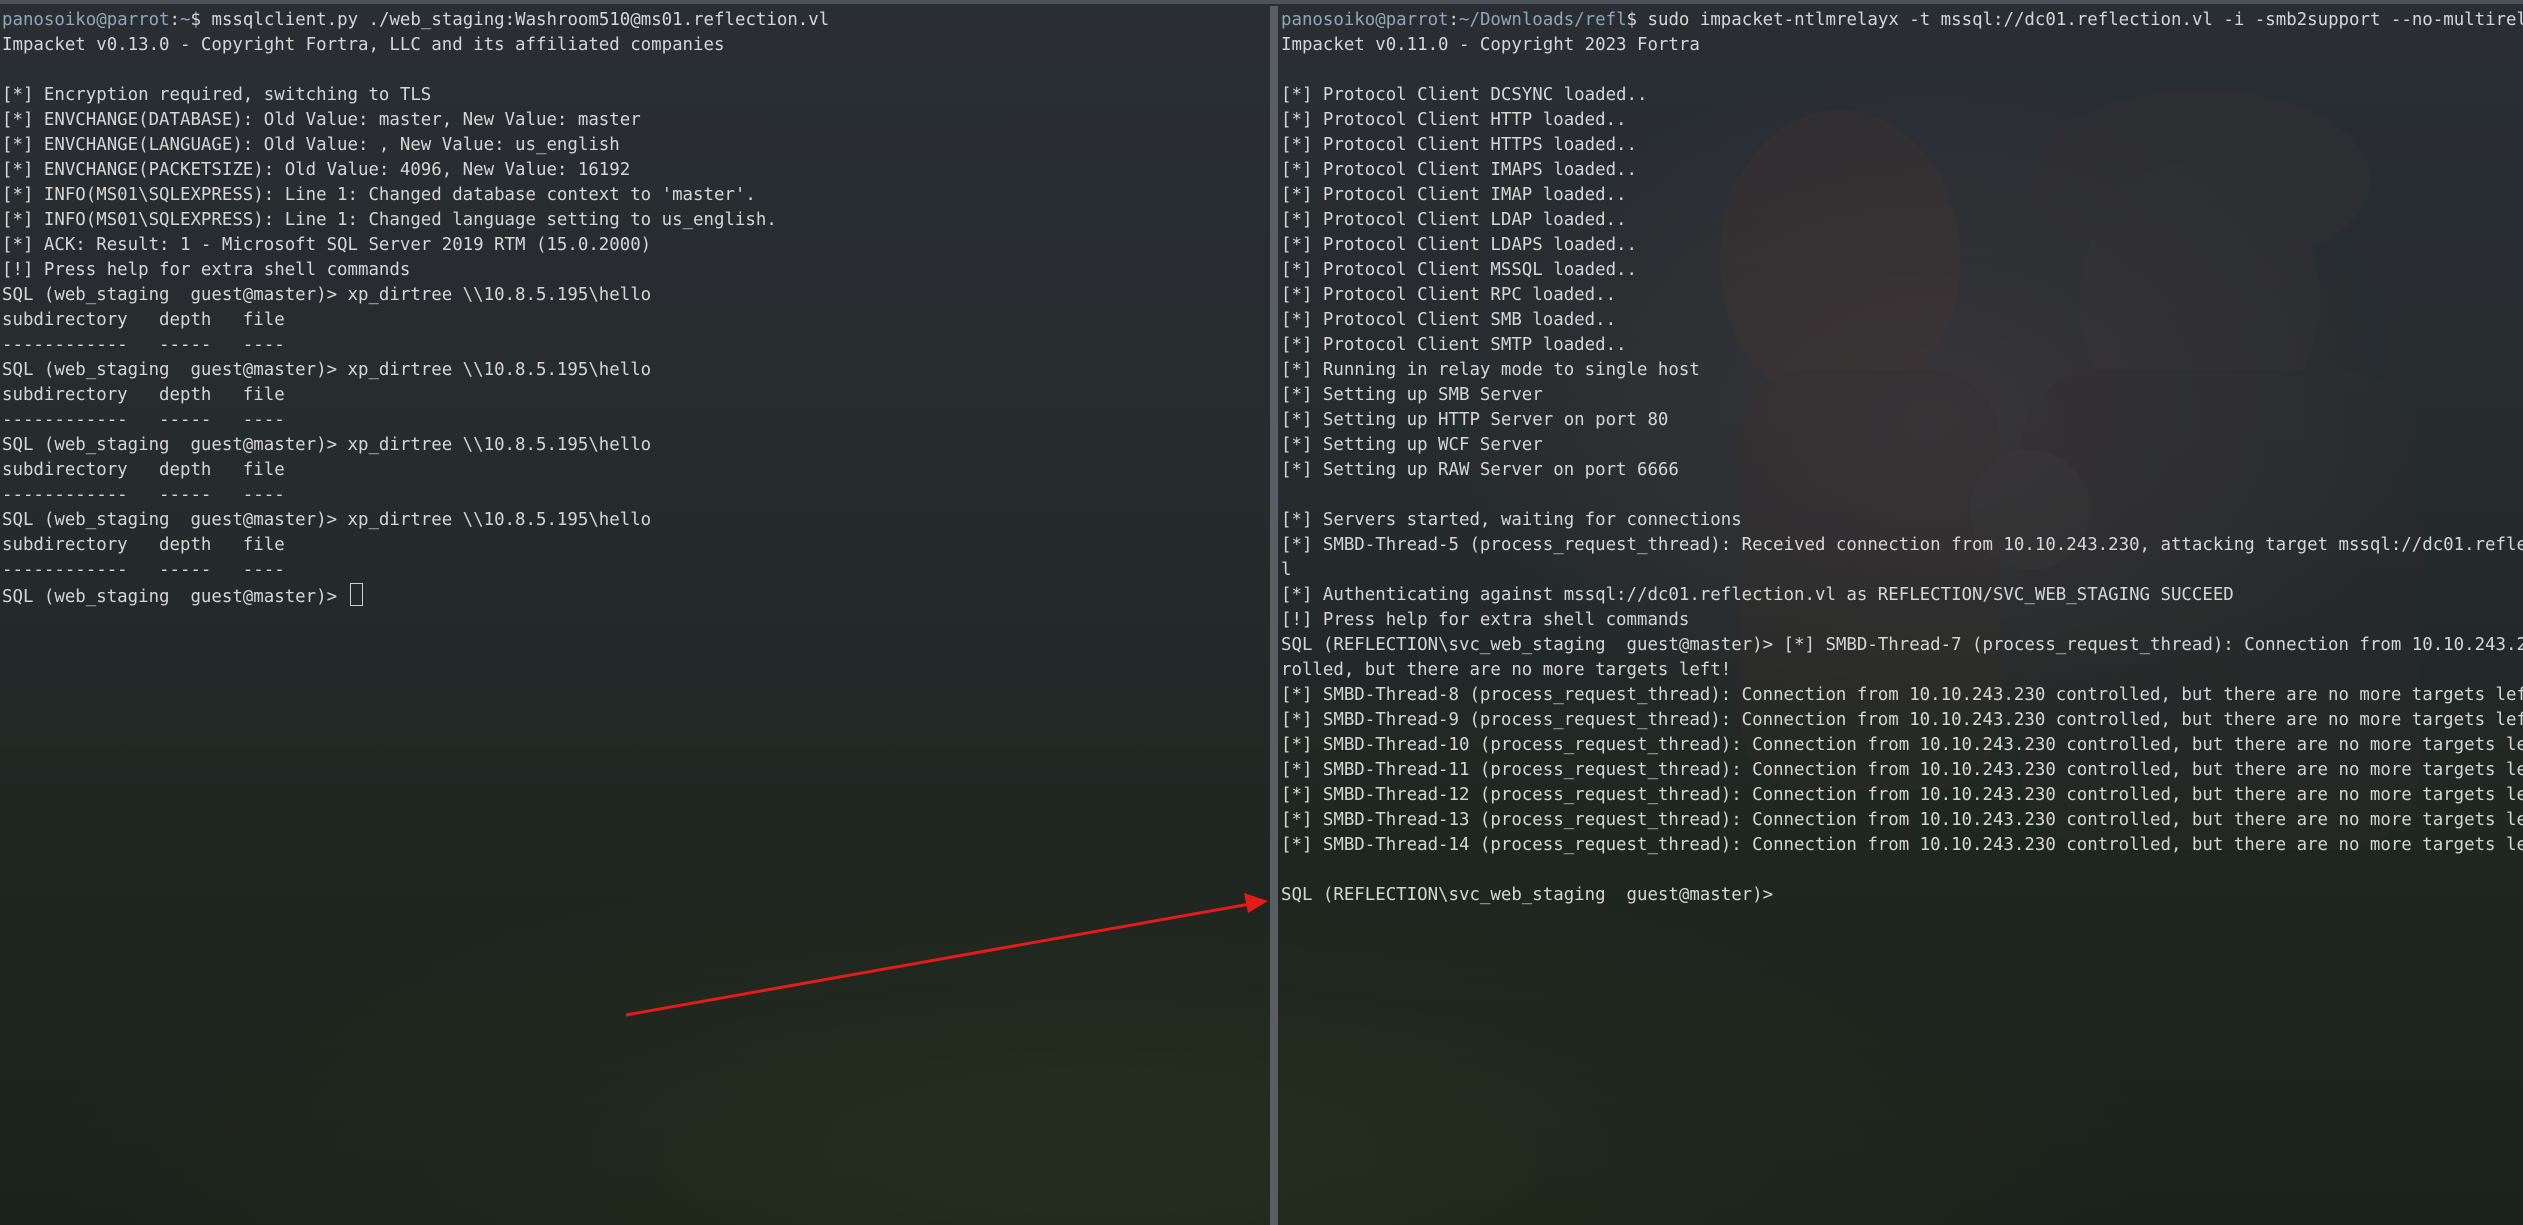 Image resolution: width=2523 pixels, height=1225 pixels. I want to click on terminal-line: Impacket v0.11.0 - Copyright 2023 Fortra, so click(1490, 45).